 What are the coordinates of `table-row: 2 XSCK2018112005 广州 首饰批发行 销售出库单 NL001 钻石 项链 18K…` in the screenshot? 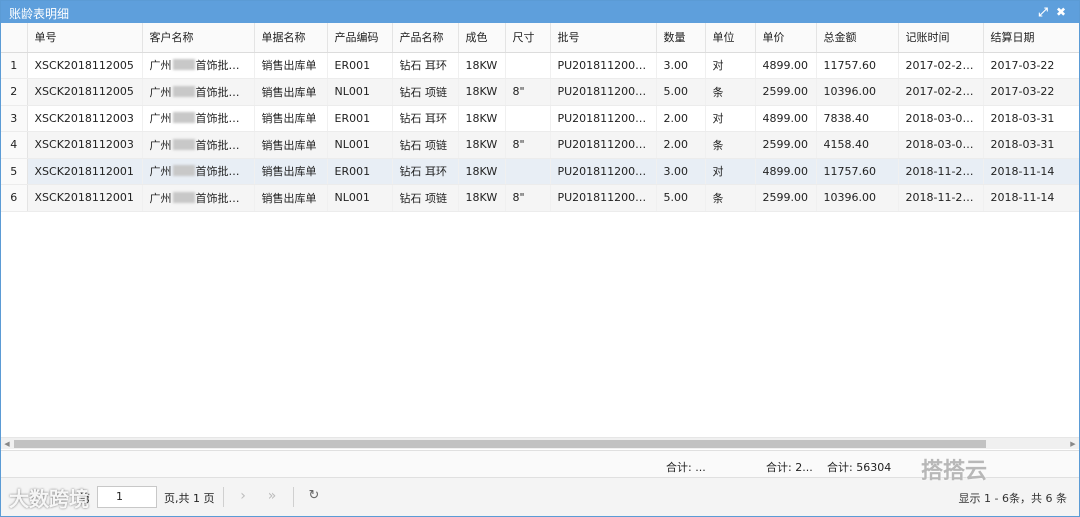 It's located at (540, 92).